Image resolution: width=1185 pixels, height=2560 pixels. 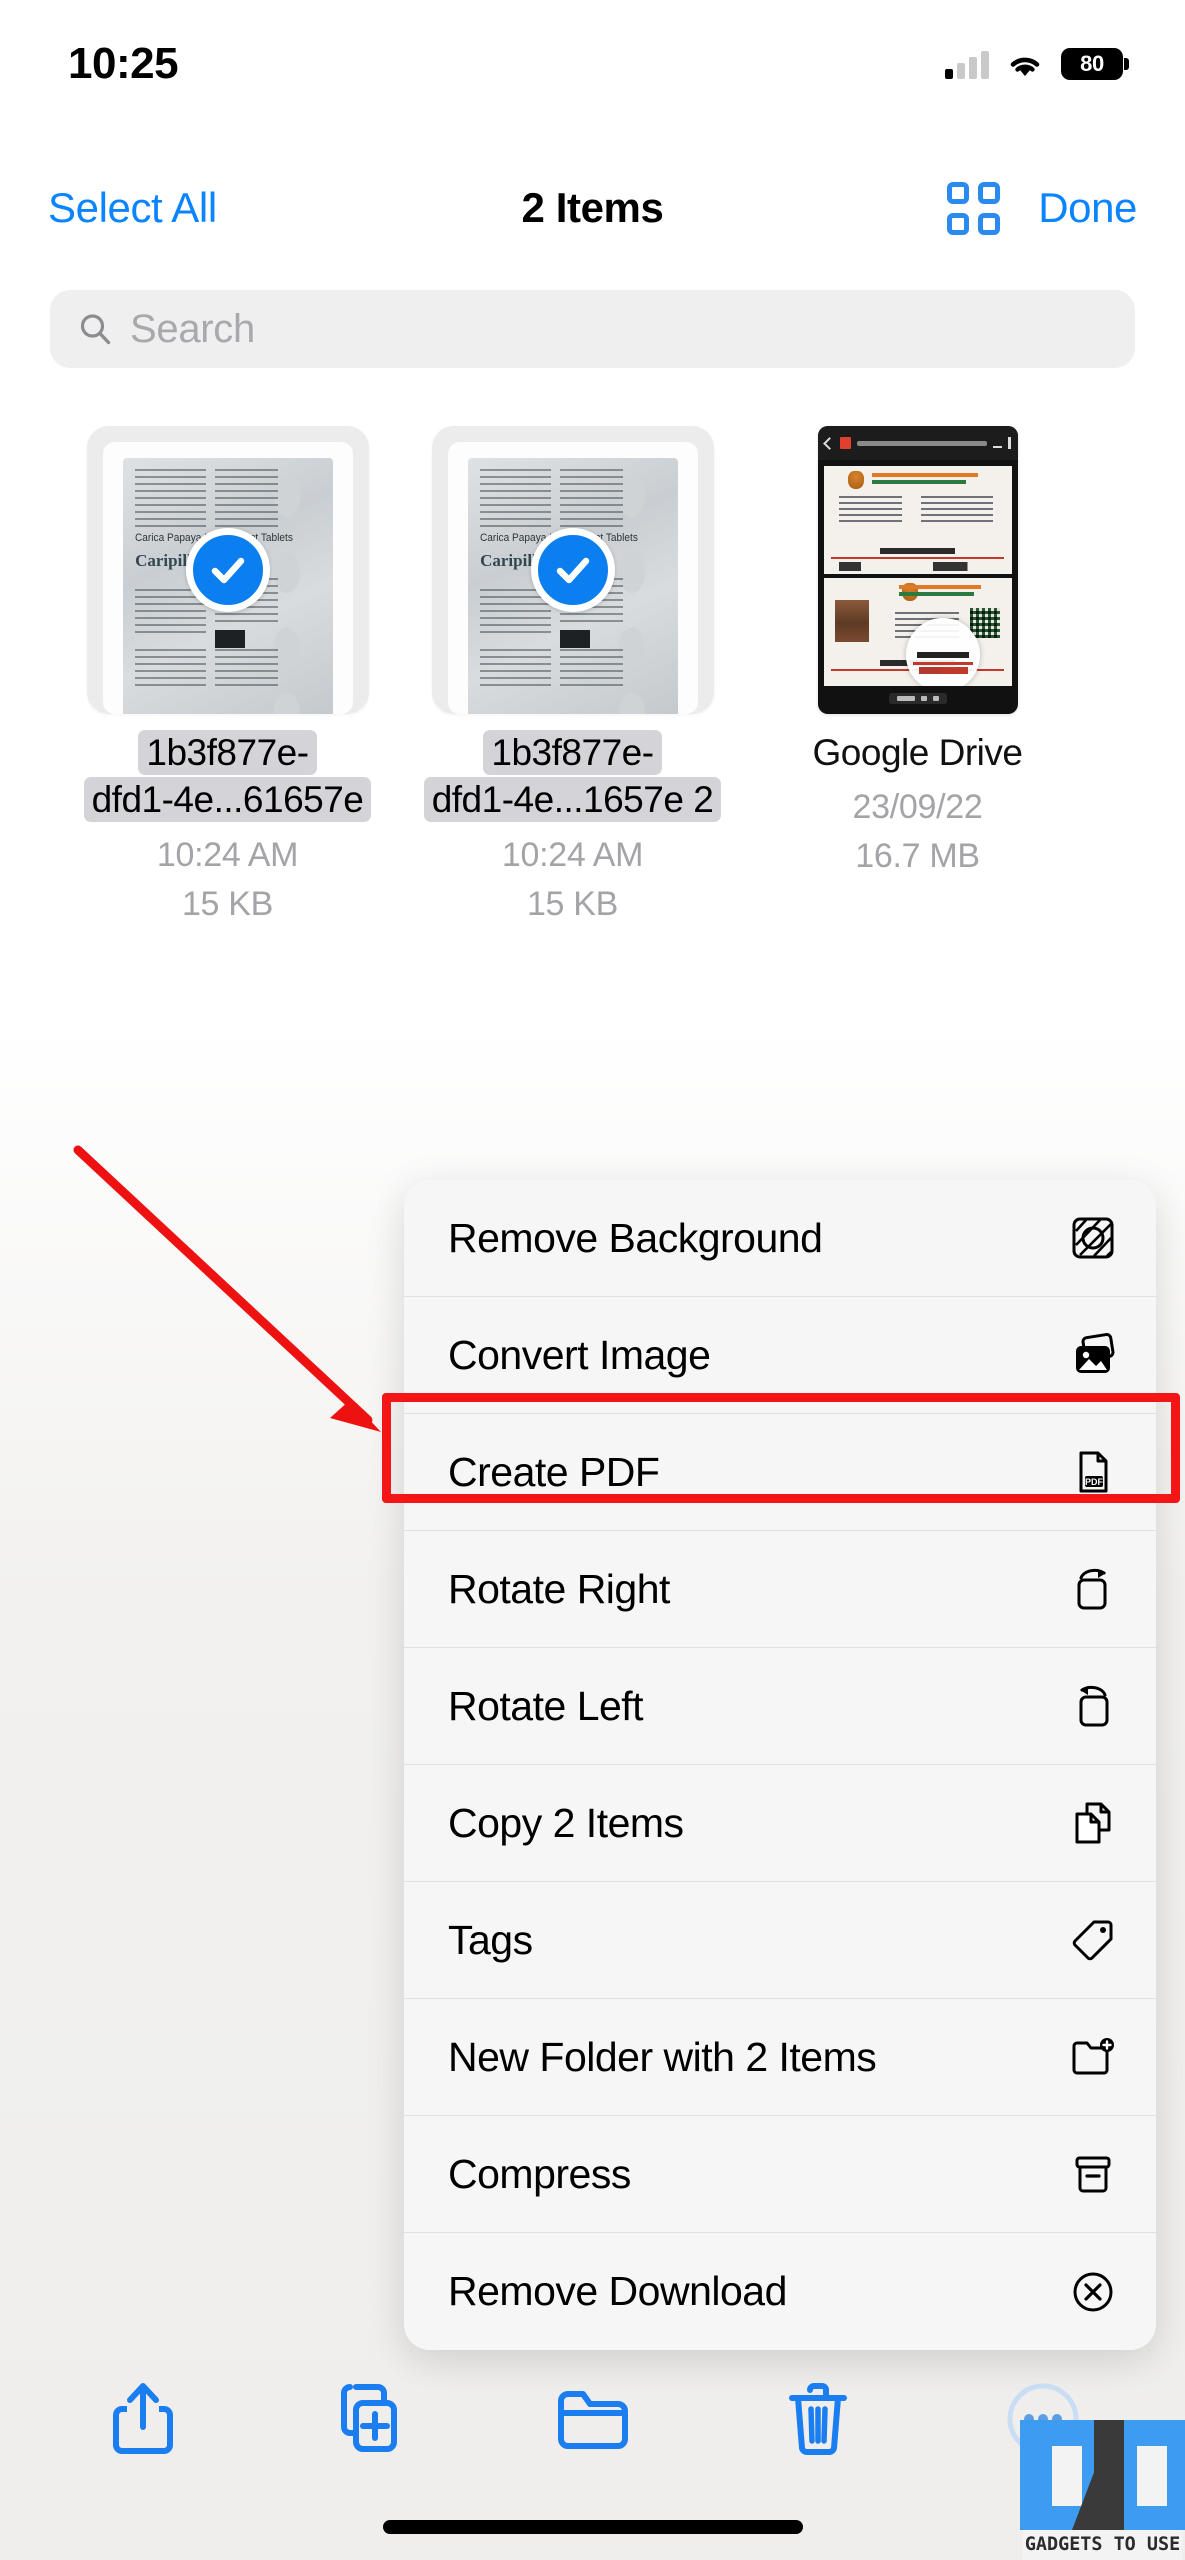 I want to click on file-size: 16.7 MB, so click(x=917, y=856).